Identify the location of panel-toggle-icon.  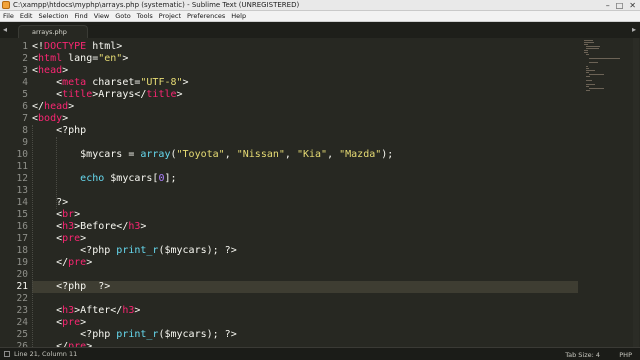
(7, 354).